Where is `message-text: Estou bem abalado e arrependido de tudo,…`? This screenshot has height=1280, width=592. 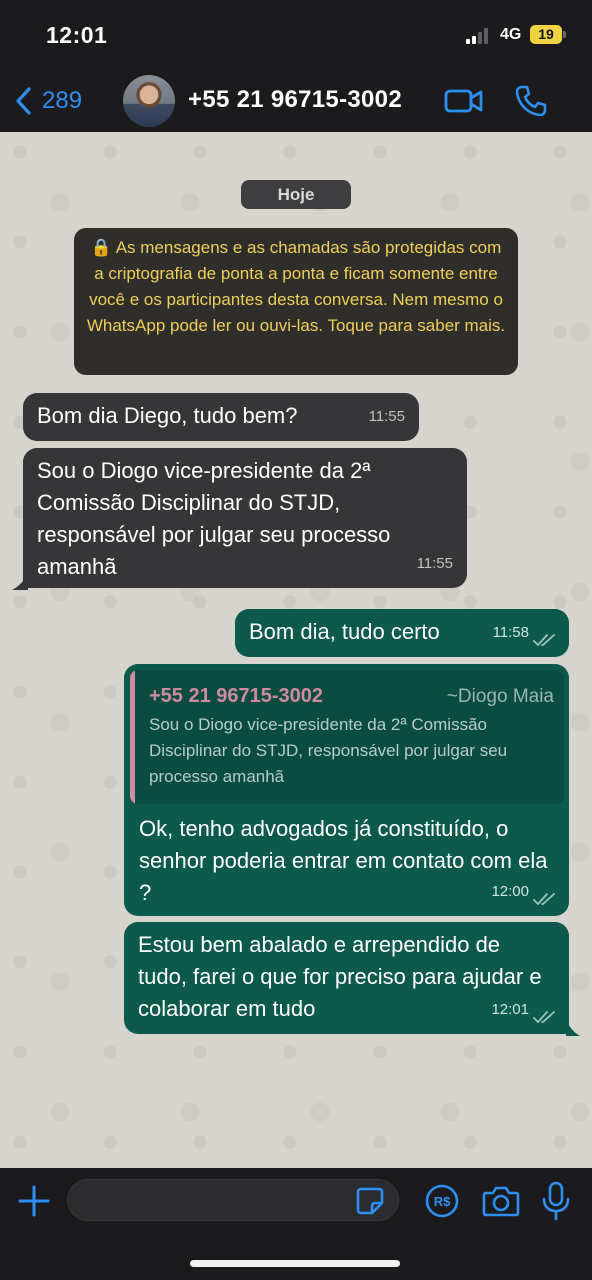 message-text: Estou bem abalado e arrependido de tudo,… is located at coordinates (340, 976).